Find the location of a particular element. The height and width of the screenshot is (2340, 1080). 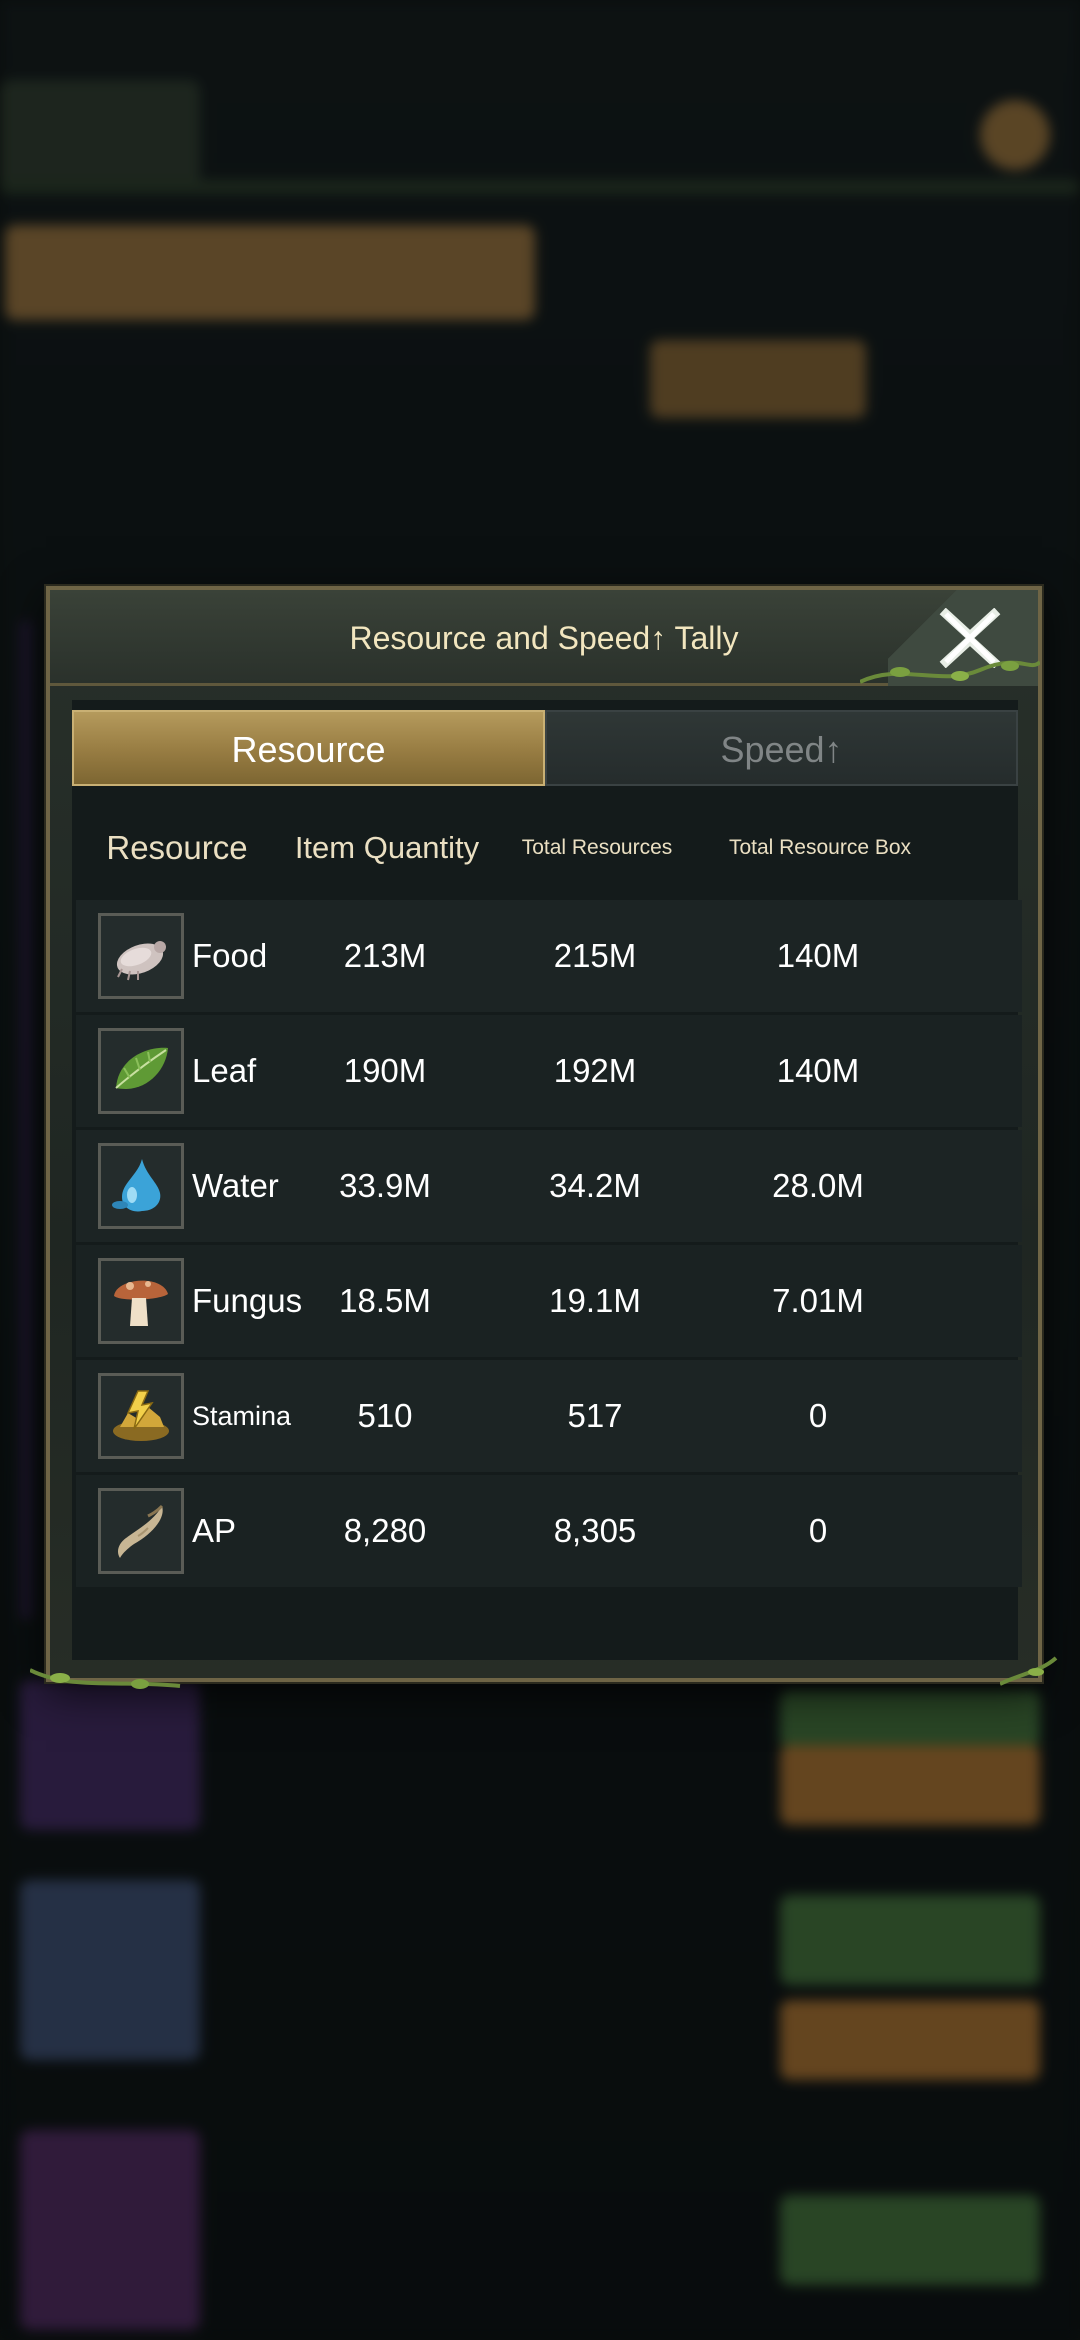

resource-name: AP is located at coordinates (214, 1530).